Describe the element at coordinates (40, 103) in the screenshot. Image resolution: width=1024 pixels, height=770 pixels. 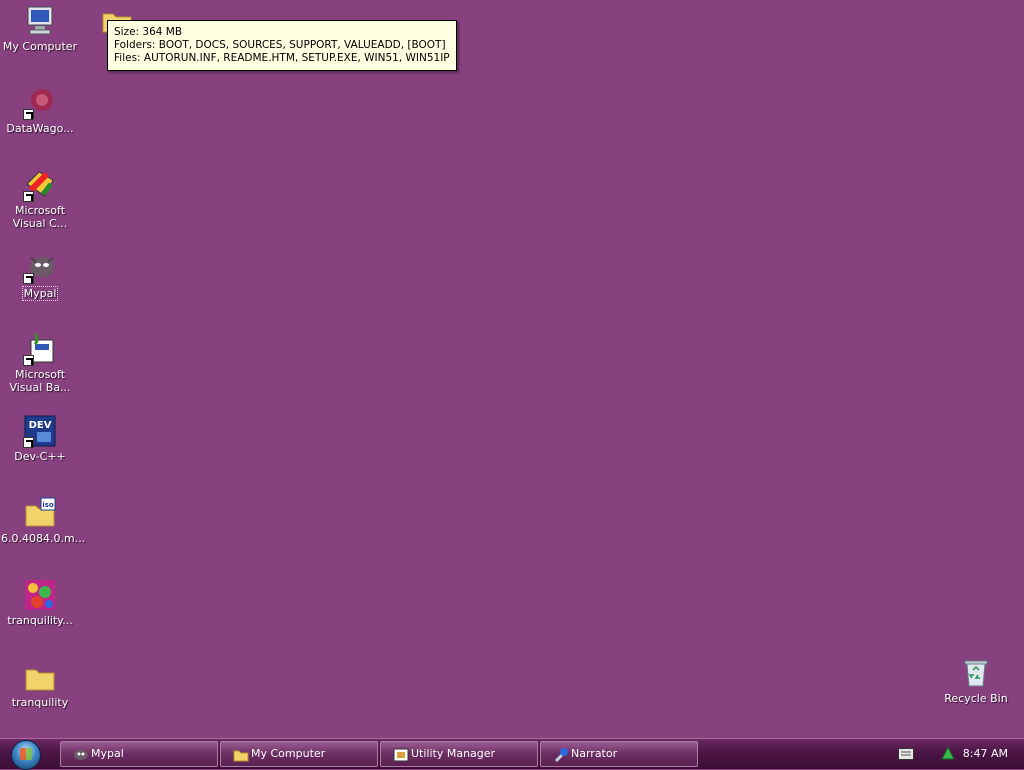
I see `datawagon-icon` at that location.